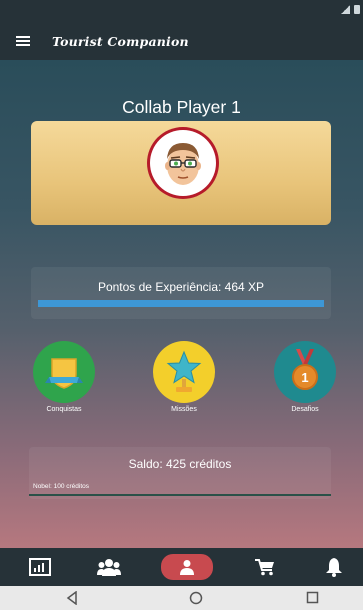  I want to click on xp-card: Pontos de Experiência: 464 XP, so click(181, 293).